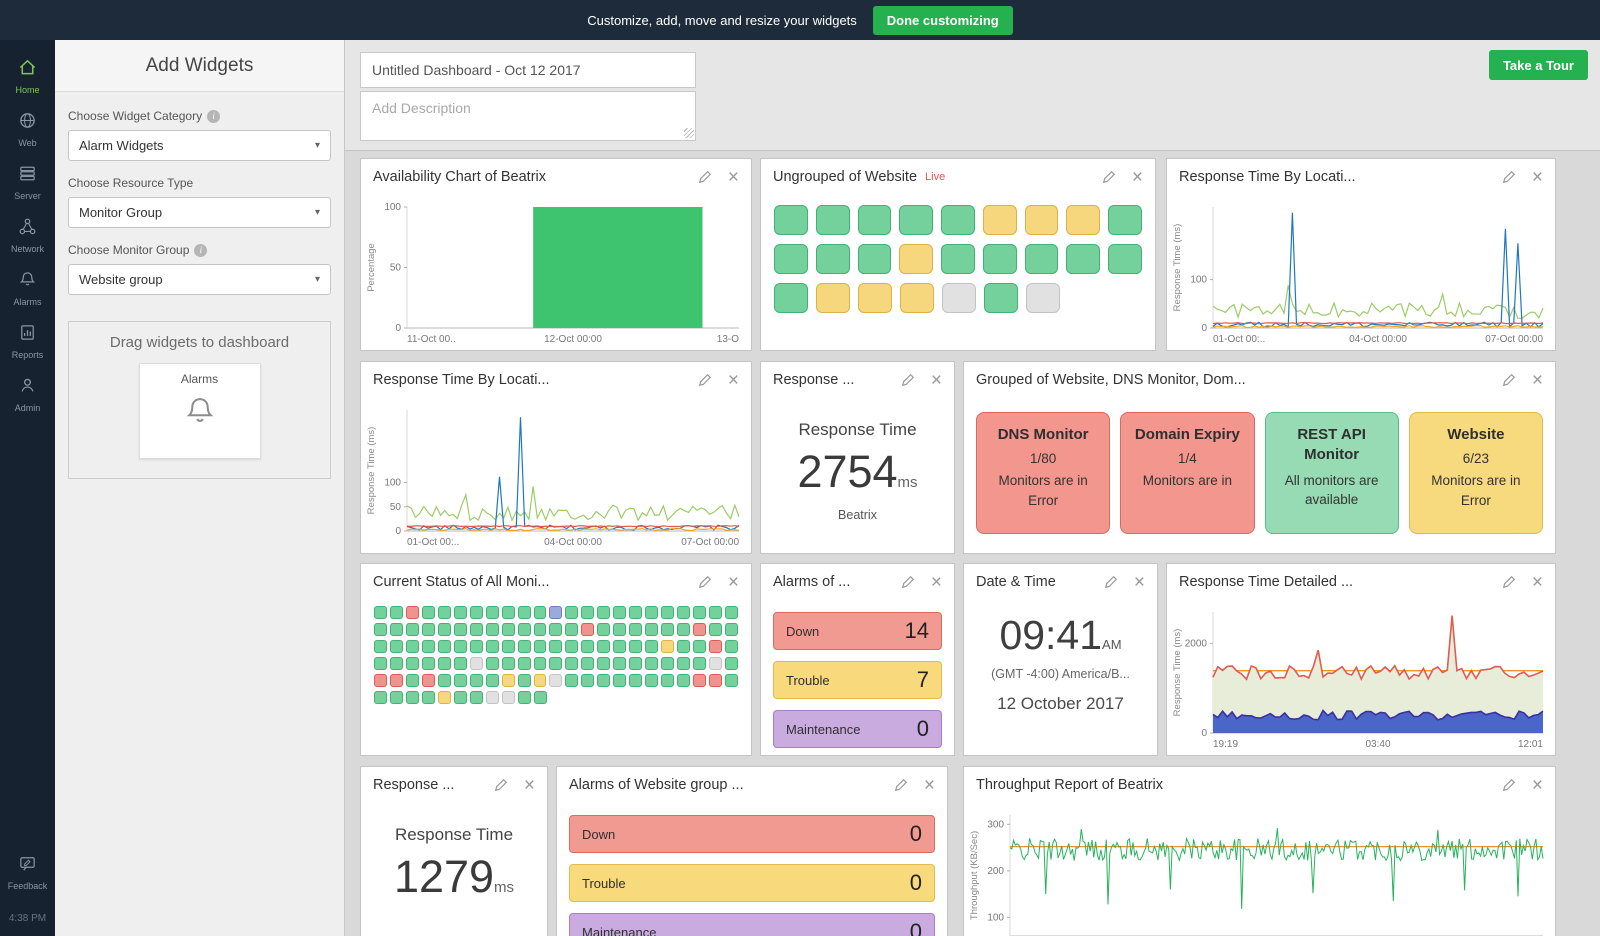  What do you see at coordinates (752, 834) in the screenshot?
I see `alarm-row-down: Down 0` at bounding box center [752, 834].